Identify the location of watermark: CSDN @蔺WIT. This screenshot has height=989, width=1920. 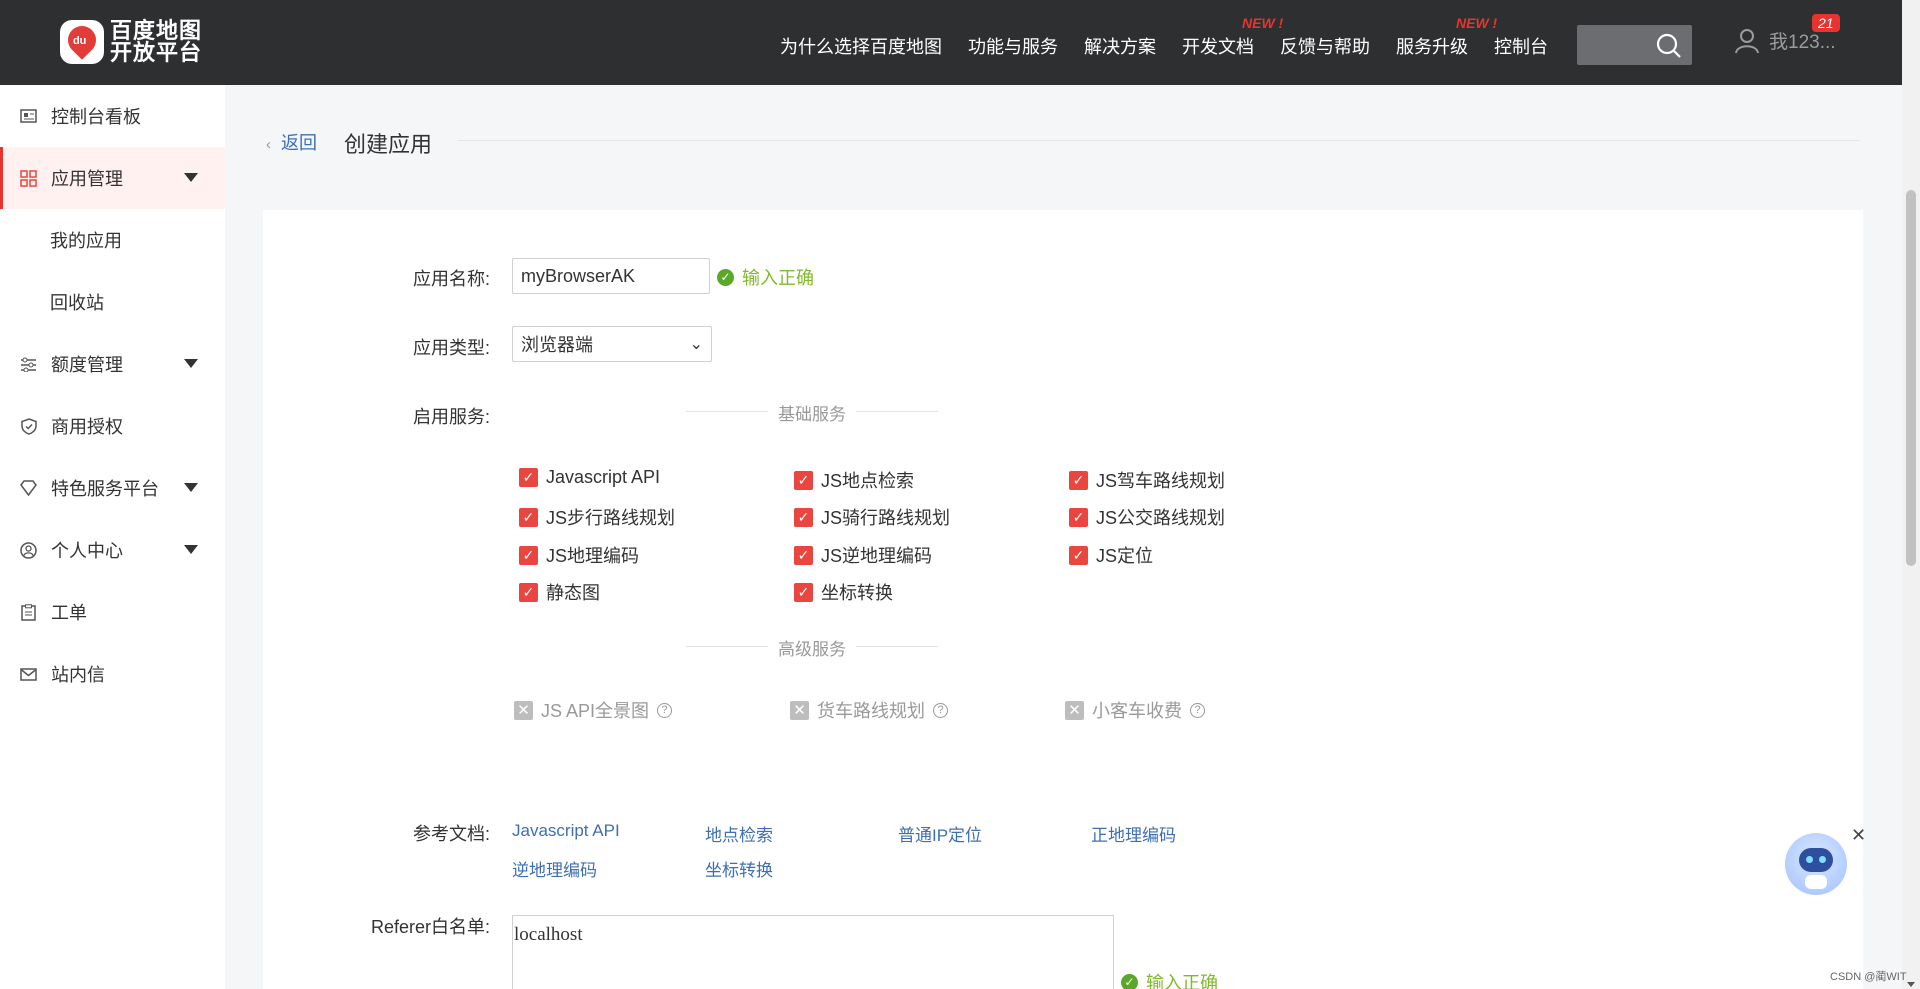
(1868, 977).